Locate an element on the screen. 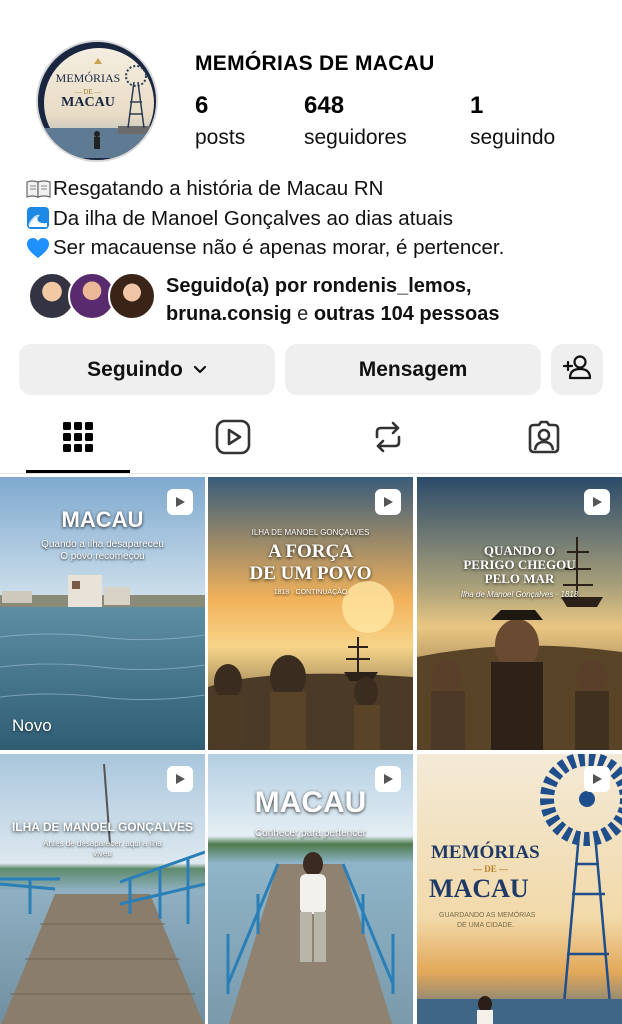 Image resolution: width=622 pixels, height=1024 pixels. mutual-user-link: bruna.consig is located at coordinates (229, 314).